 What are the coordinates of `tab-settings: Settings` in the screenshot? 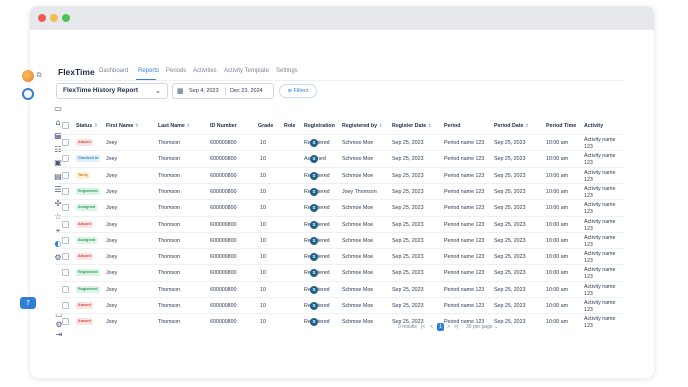 It's located at (287, 71).